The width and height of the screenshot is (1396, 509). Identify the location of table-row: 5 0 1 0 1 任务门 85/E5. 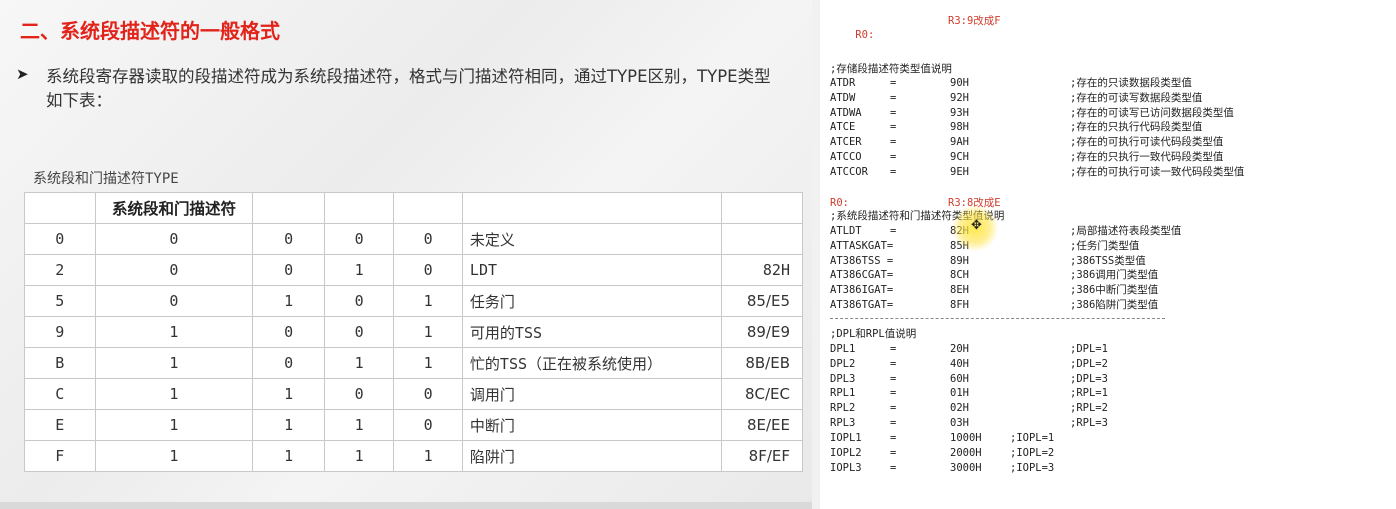
(413, 301).